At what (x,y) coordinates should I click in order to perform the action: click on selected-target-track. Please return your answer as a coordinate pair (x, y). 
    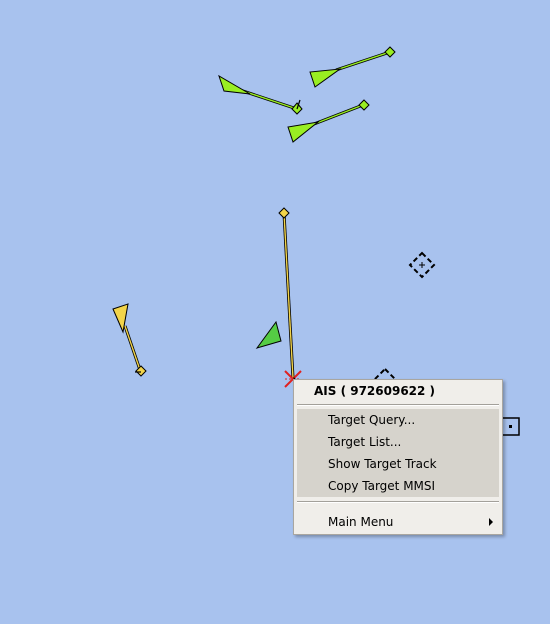
    Looking at the image, I should click on (286, 293).